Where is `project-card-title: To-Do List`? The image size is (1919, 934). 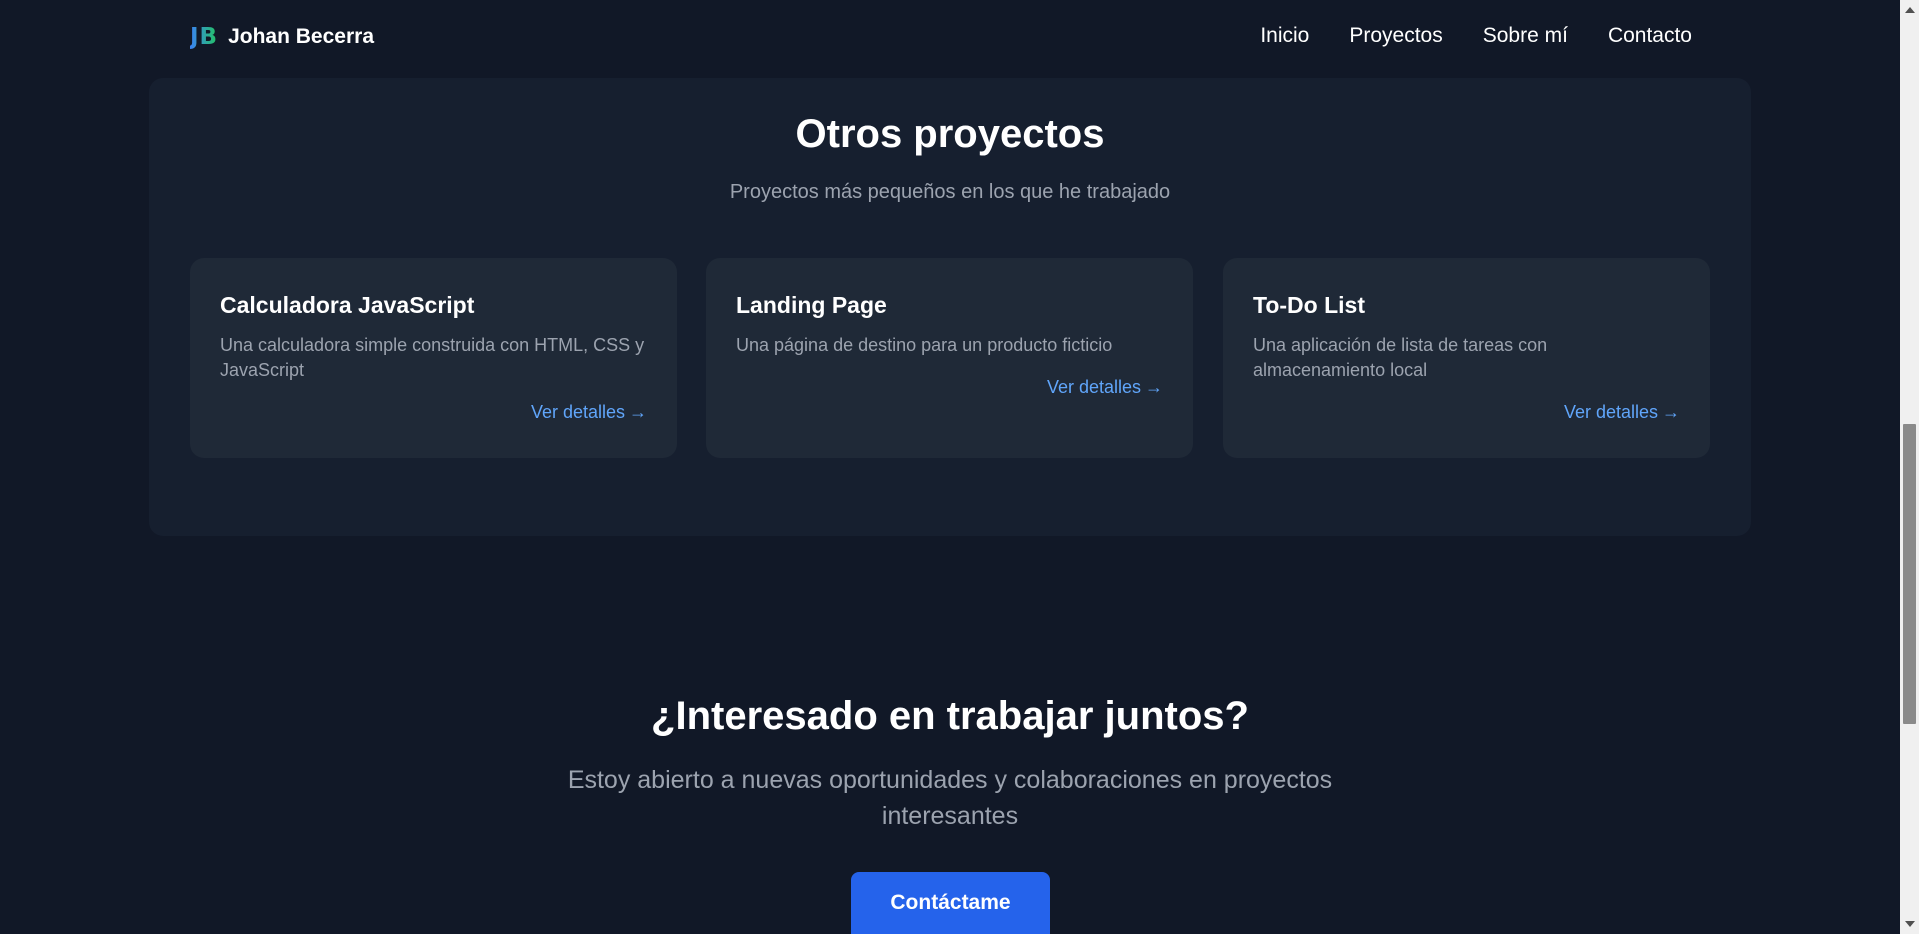
project-card-title: To-Do List is located at coordinates (1309, 305).